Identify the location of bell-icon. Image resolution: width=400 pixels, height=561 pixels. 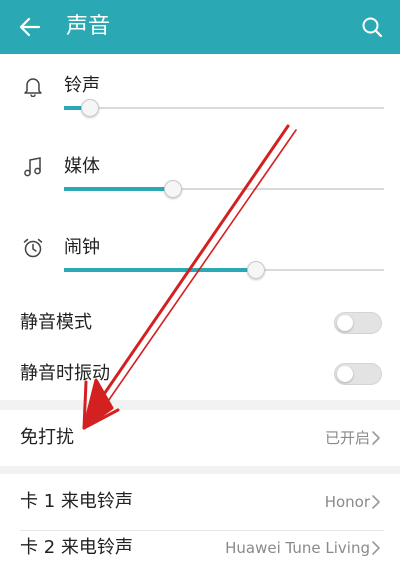
(33, 86).